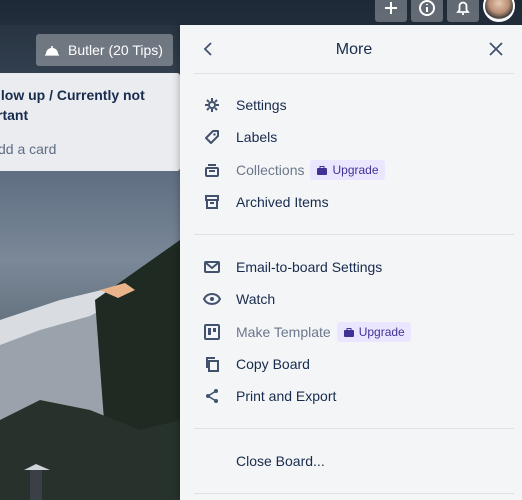  Describe the element at coordinates (52, 51) in the screenshot. I see `butler-bell-icon` at that location.